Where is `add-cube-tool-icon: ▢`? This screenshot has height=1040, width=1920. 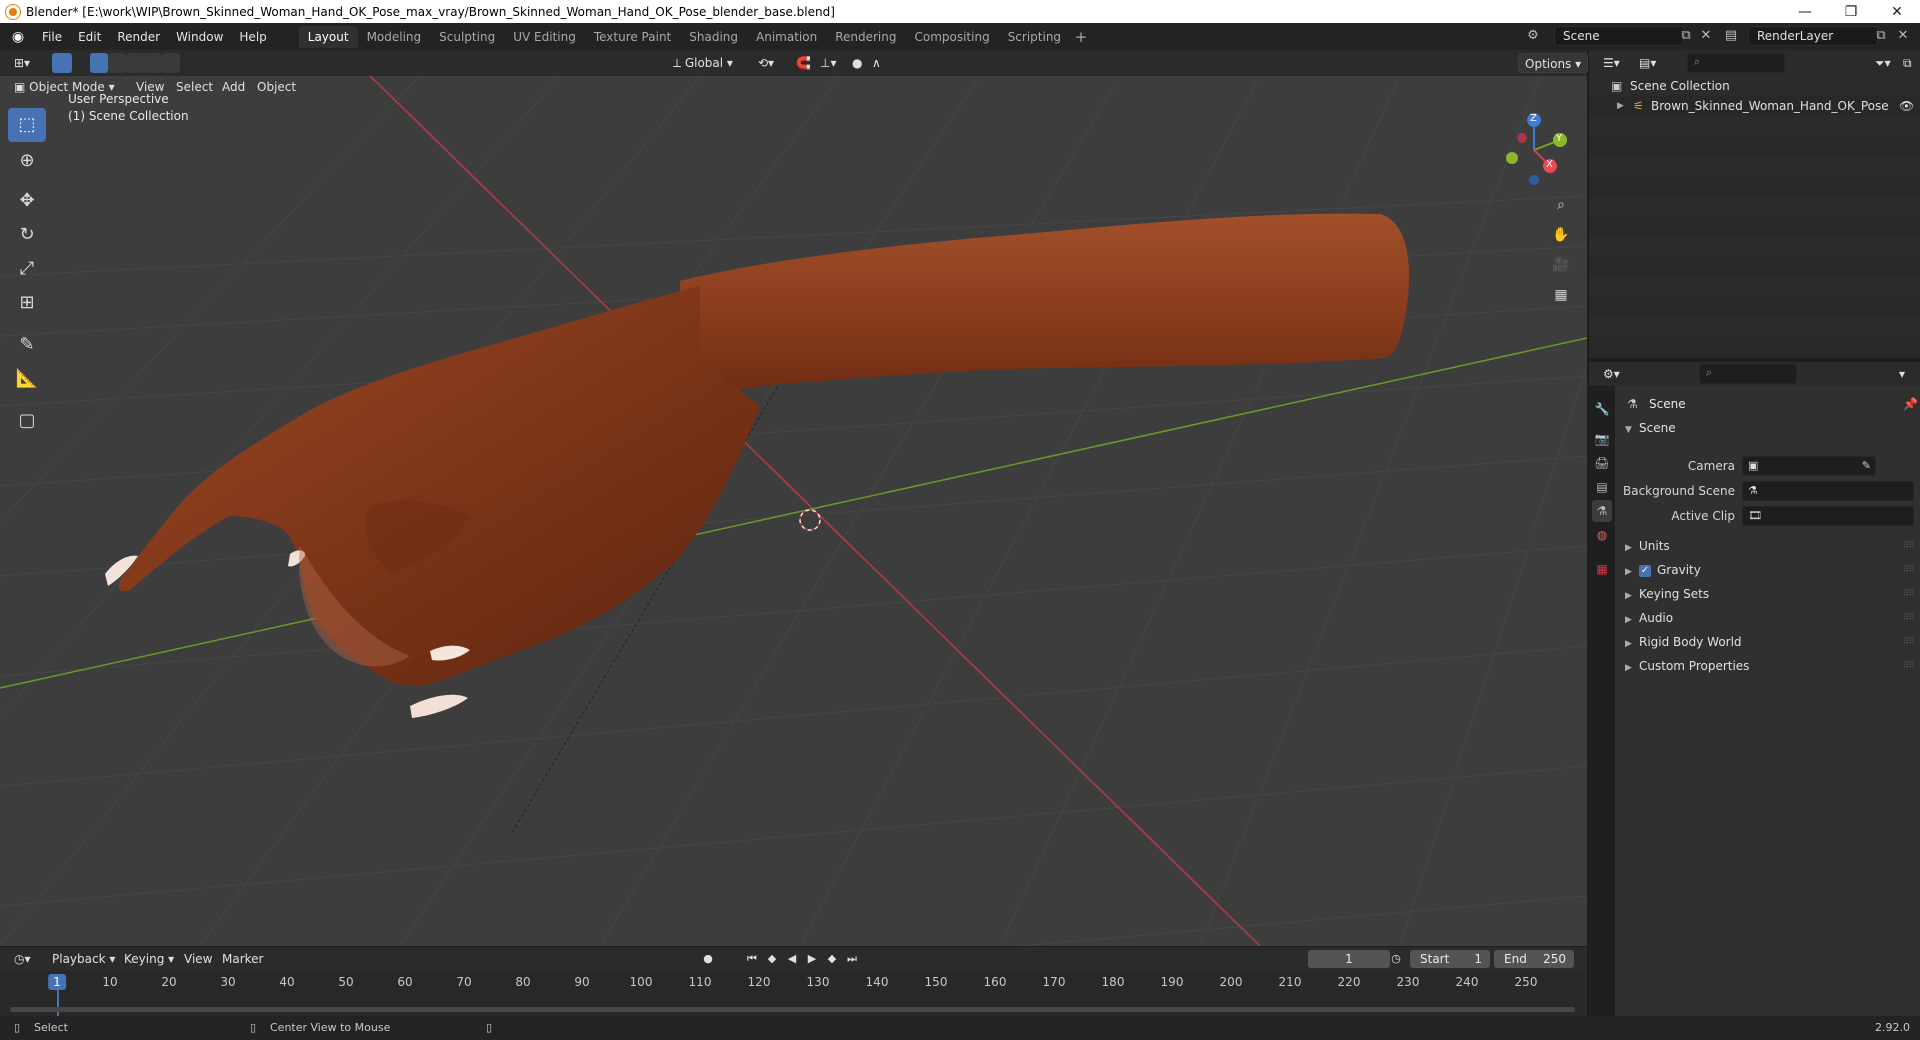
add-cube-tool-icon: ▢ is located at coordinates (27, 421).